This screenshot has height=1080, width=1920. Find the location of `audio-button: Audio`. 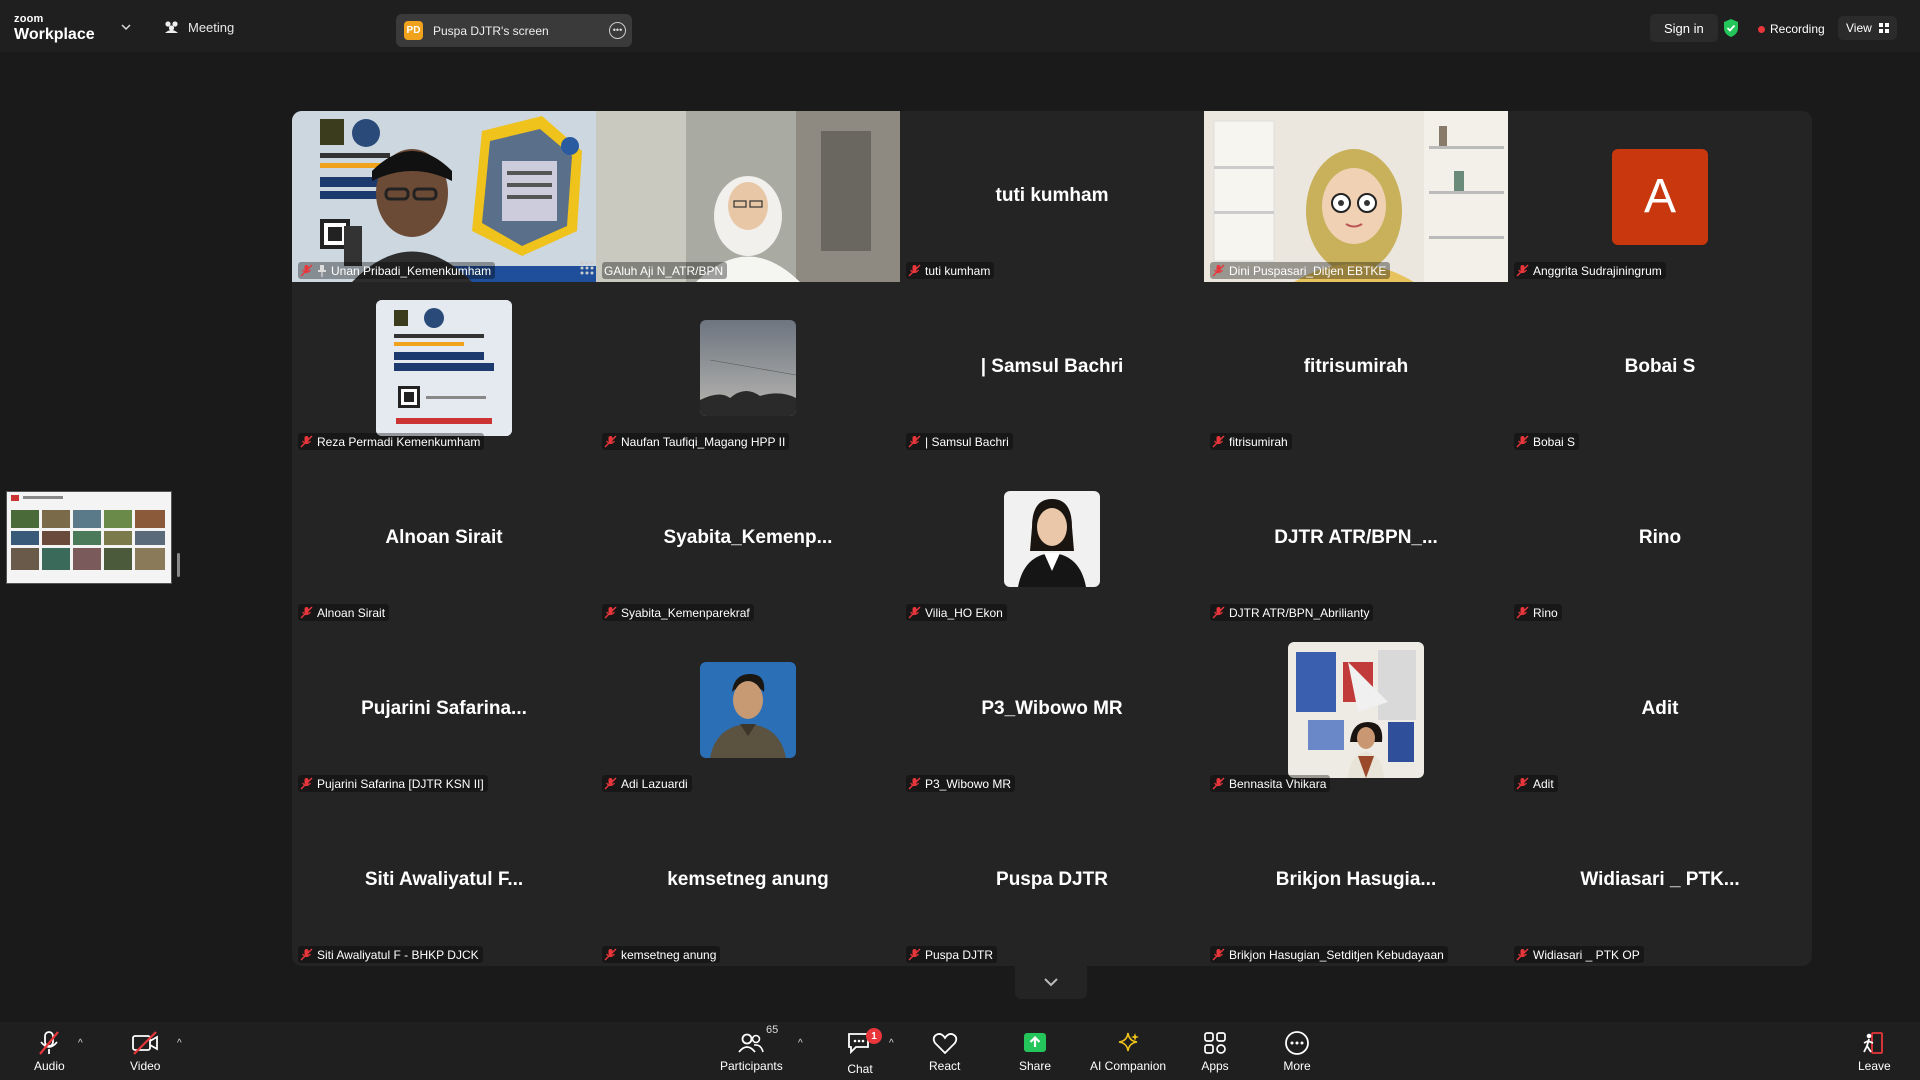

audio-button: Audio is located at coordinates (49, 1051).